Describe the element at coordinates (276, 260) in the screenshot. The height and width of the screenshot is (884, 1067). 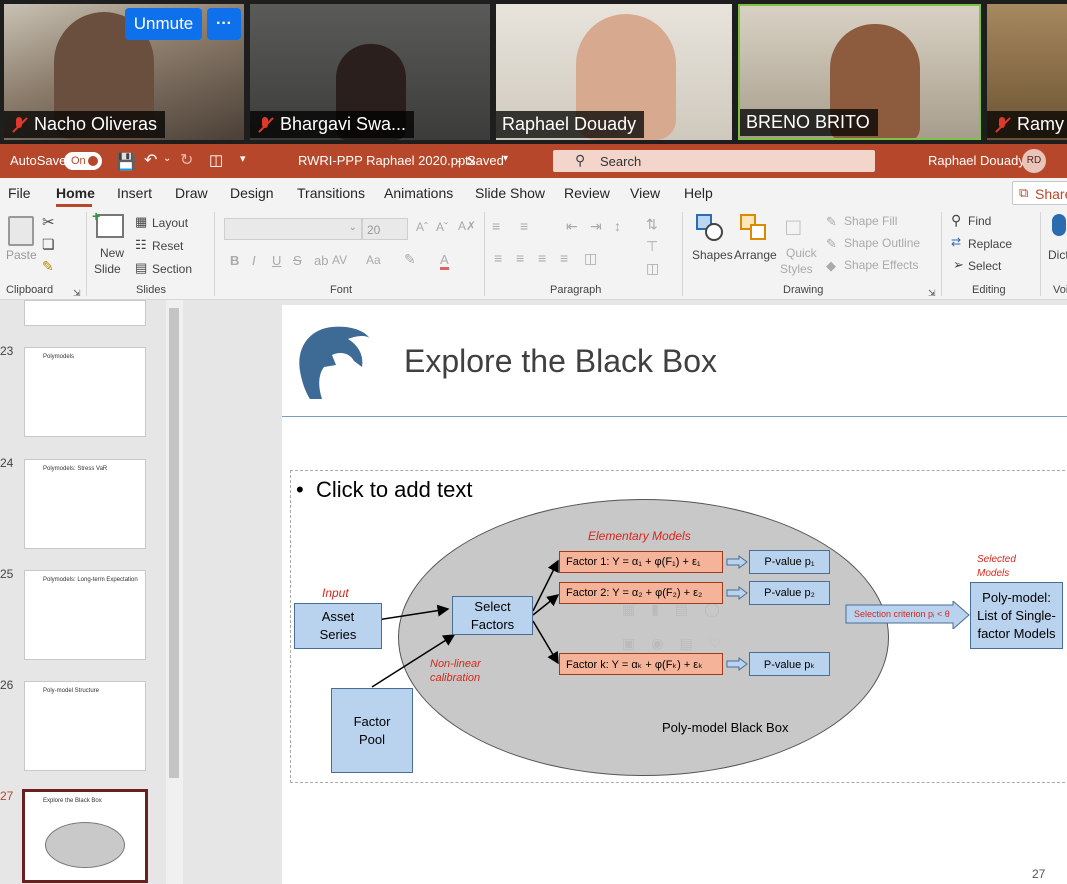
I see `underline-icon: U` at that location.